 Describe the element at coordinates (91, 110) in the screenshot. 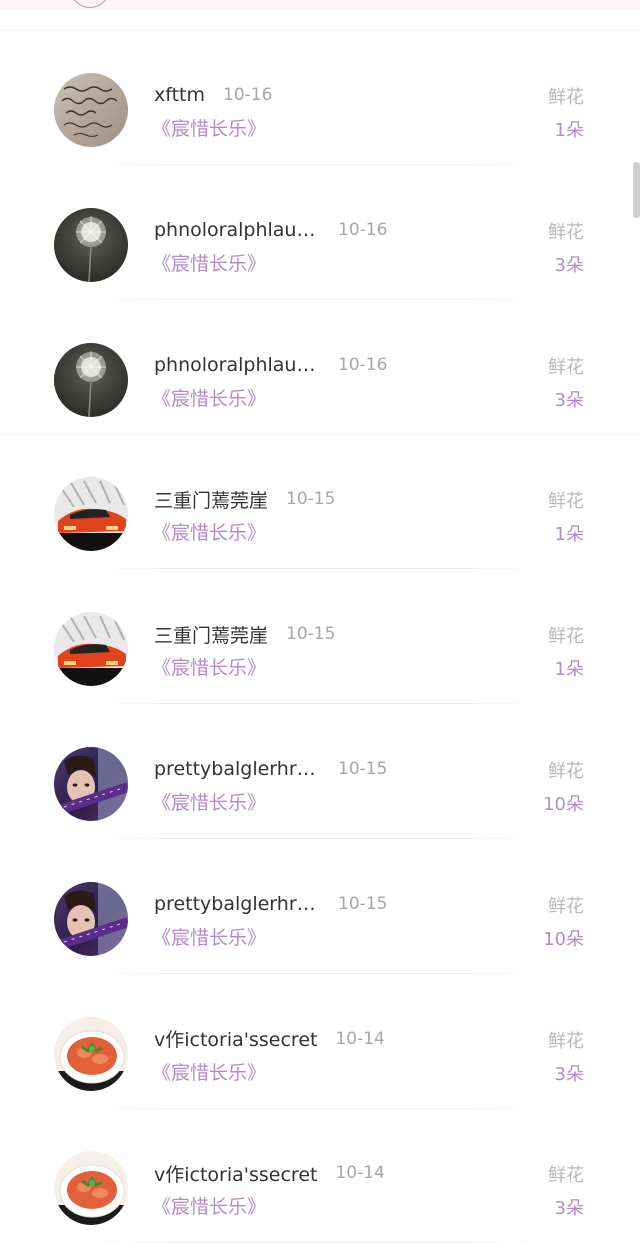

I see `handwriting-avatar` at that location.